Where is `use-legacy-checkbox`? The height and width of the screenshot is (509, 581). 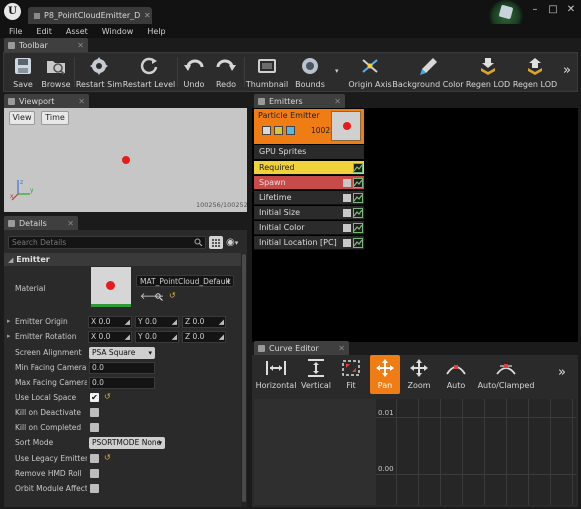
use-legacy-checkbox is located at coordinates (94, 458).